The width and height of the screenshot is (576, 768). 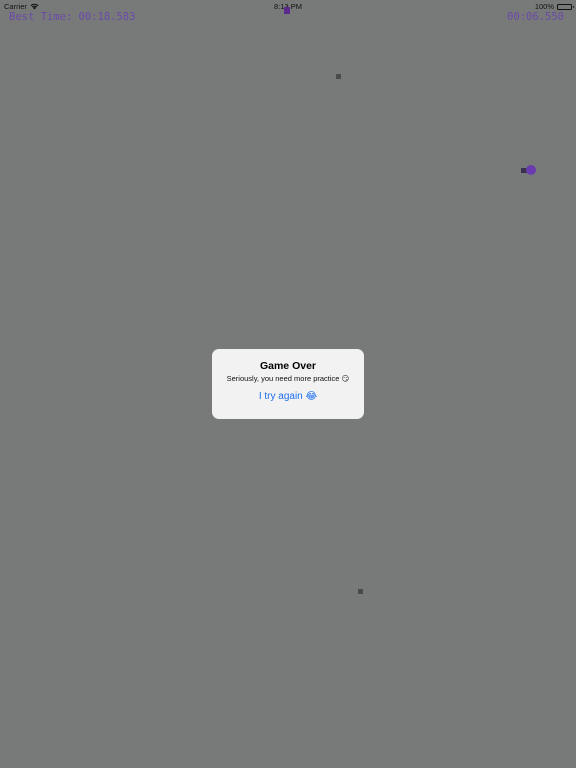 What do you see at coordinates (288, 396) in the screenshot?
I see `try-again-button: I try again 😂` at bounding box center [288, 396].